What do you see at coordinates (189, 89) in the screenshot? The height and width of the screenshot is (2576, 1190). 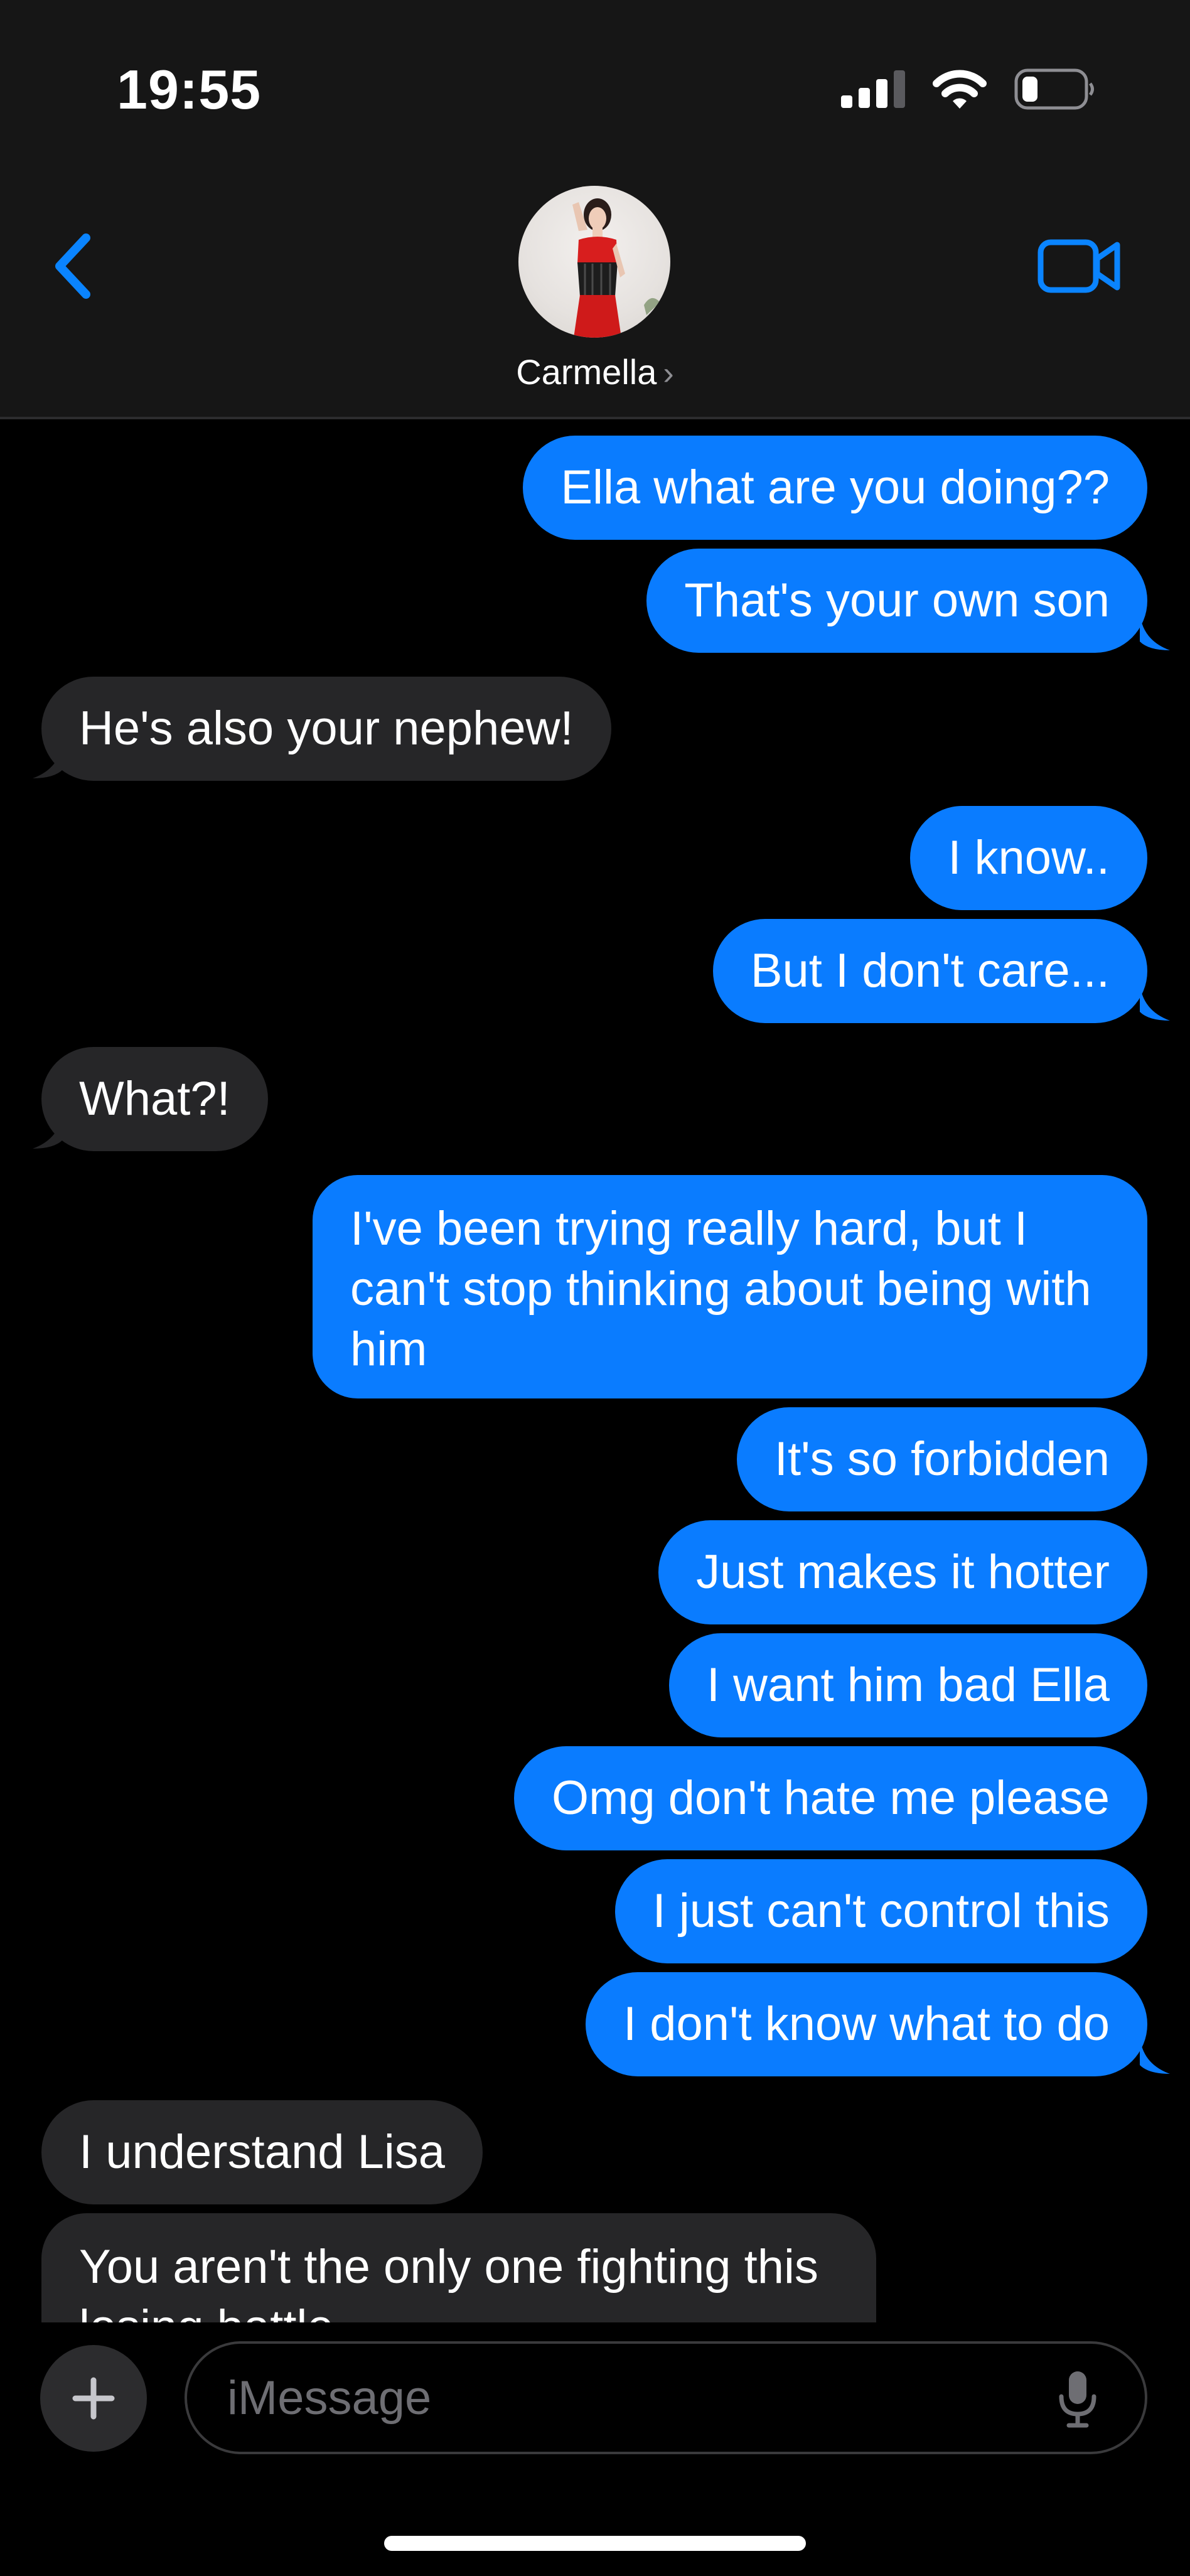 I see `status-time: 19:55` at bounding box center [189, 89].